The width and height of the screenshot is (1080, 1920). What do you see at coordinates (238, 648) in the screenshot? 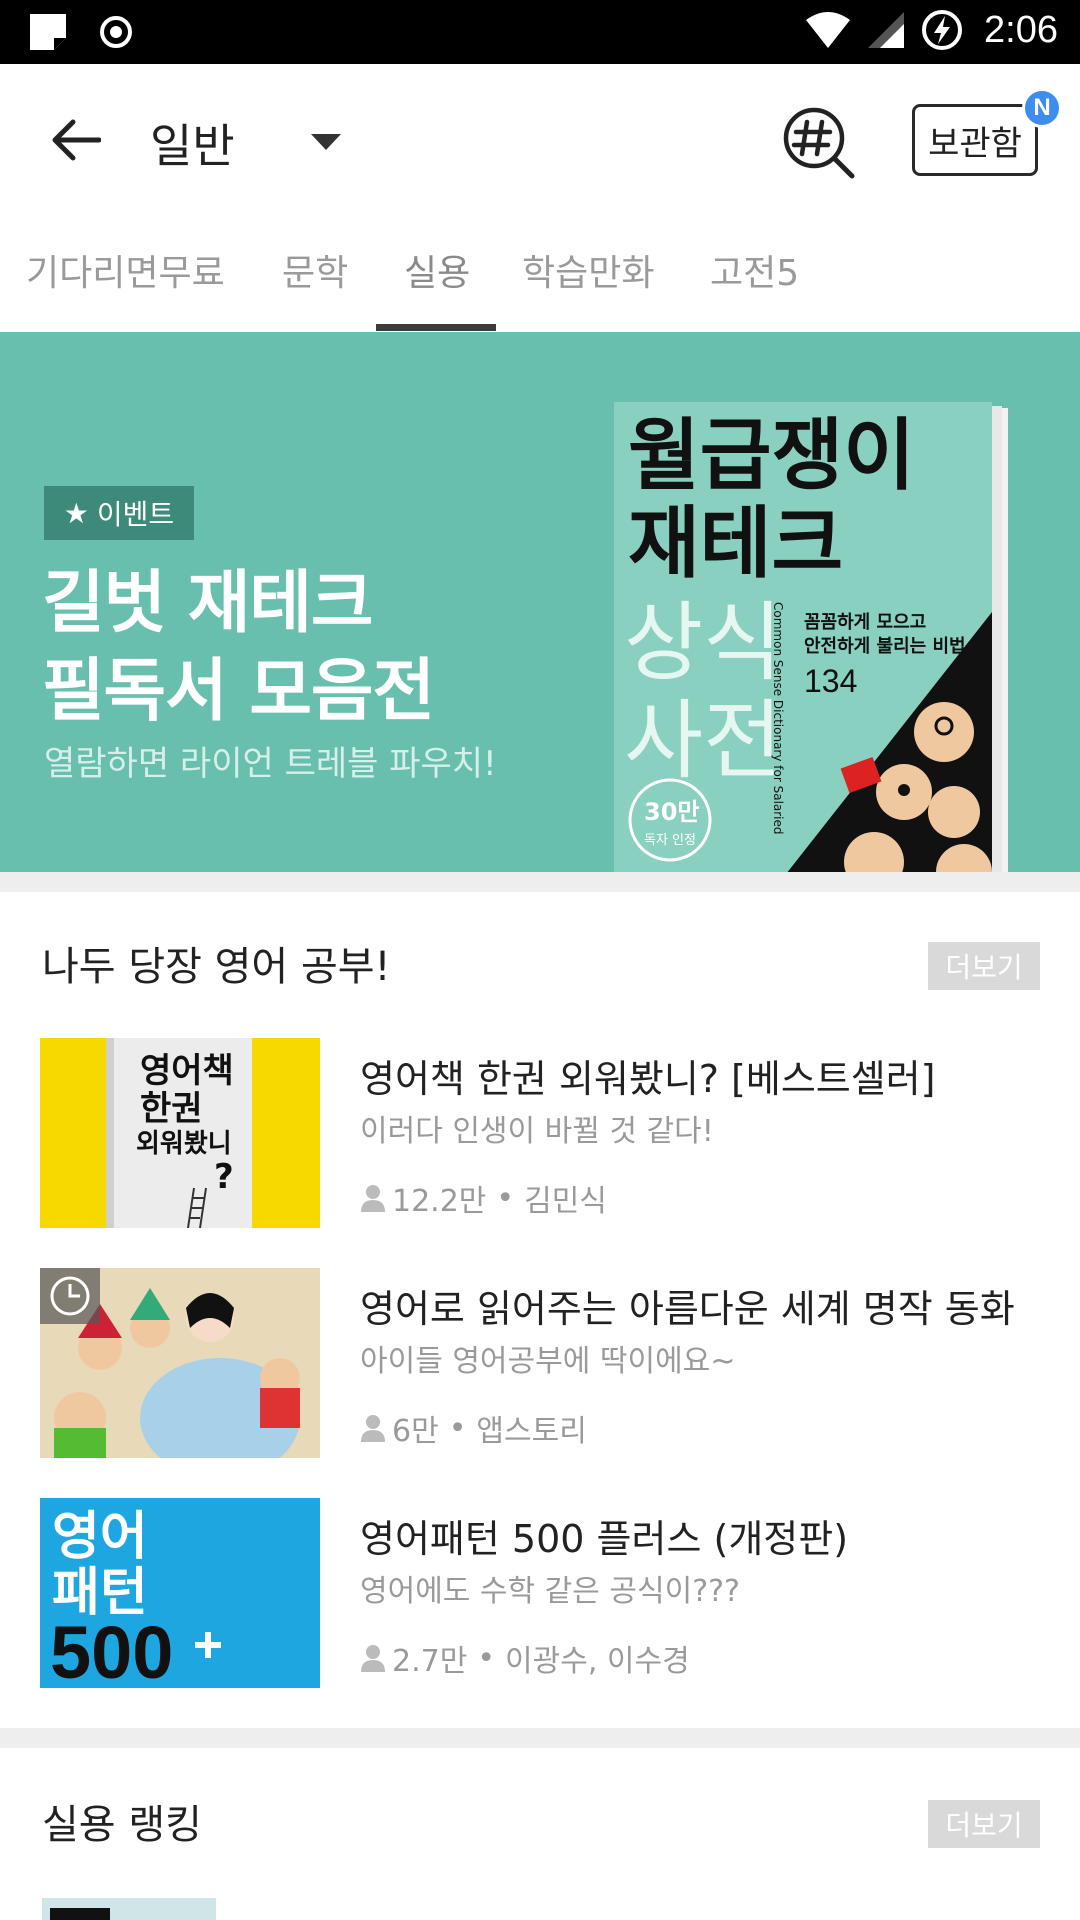
I see `banner-title: 길벗 재테크 필독서 모음전` at bounding box center [238, 648].